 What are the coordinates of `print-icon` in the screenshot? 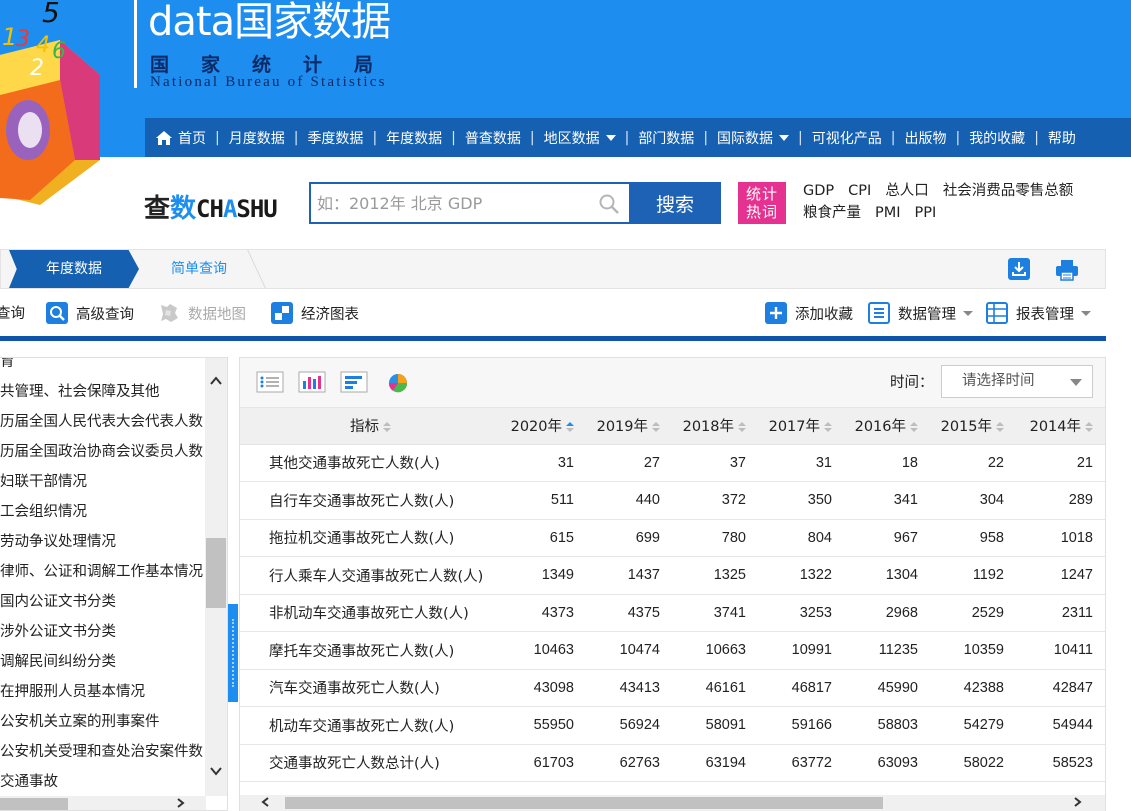 It's located at (1067, 270).